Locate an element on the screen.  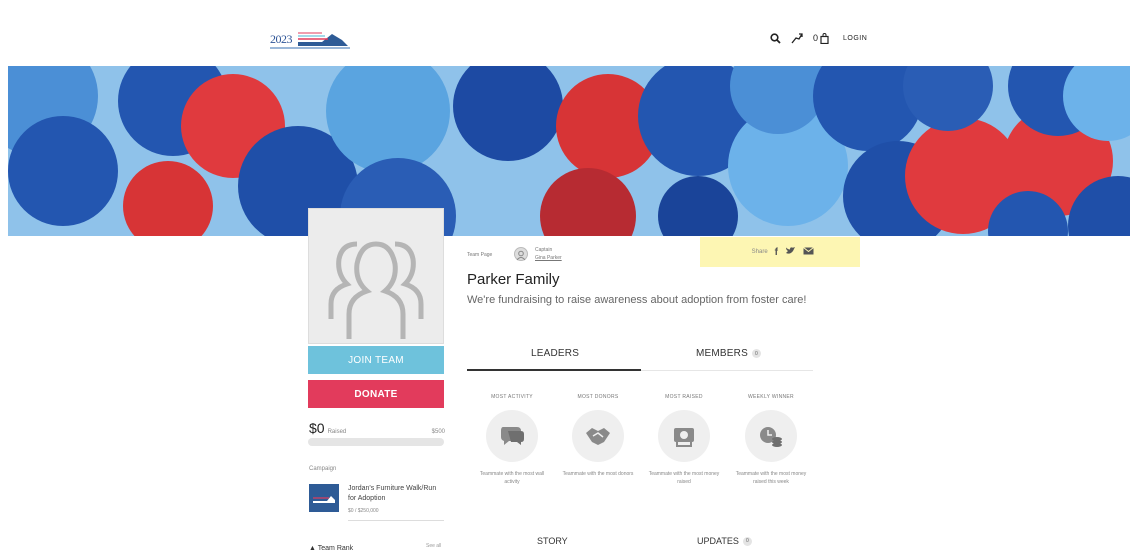
active-tab-indicator is located at coordinates (554, 370).